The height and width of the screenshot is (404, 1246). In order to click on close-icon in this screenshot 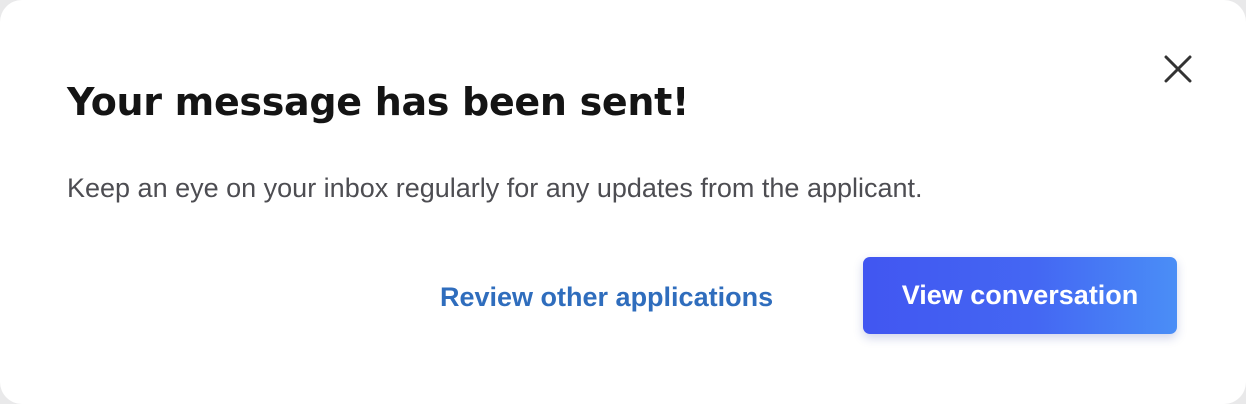, I will do `click(1178, 69)`.